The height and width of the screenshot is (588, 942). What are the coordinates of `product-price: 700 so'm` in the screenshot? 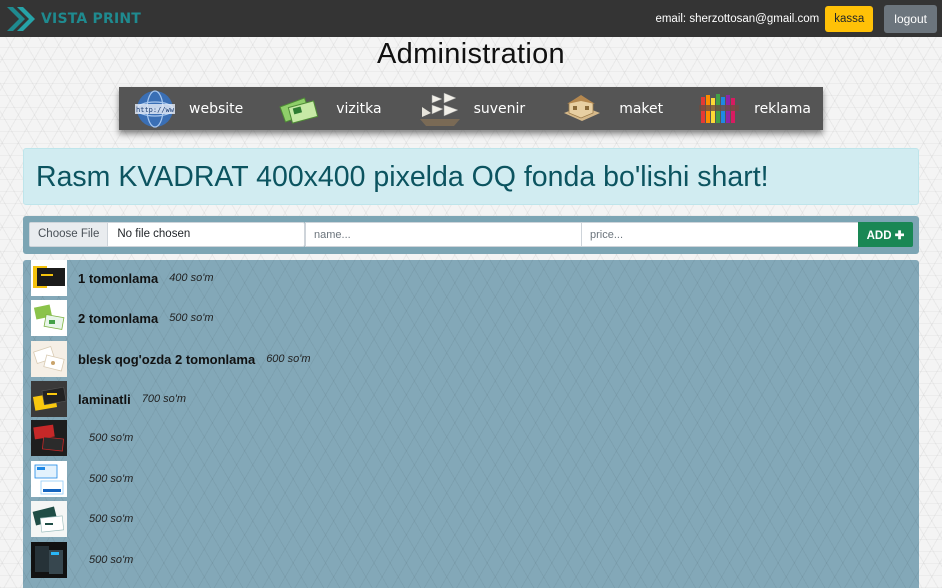 It's located at (164, 399).